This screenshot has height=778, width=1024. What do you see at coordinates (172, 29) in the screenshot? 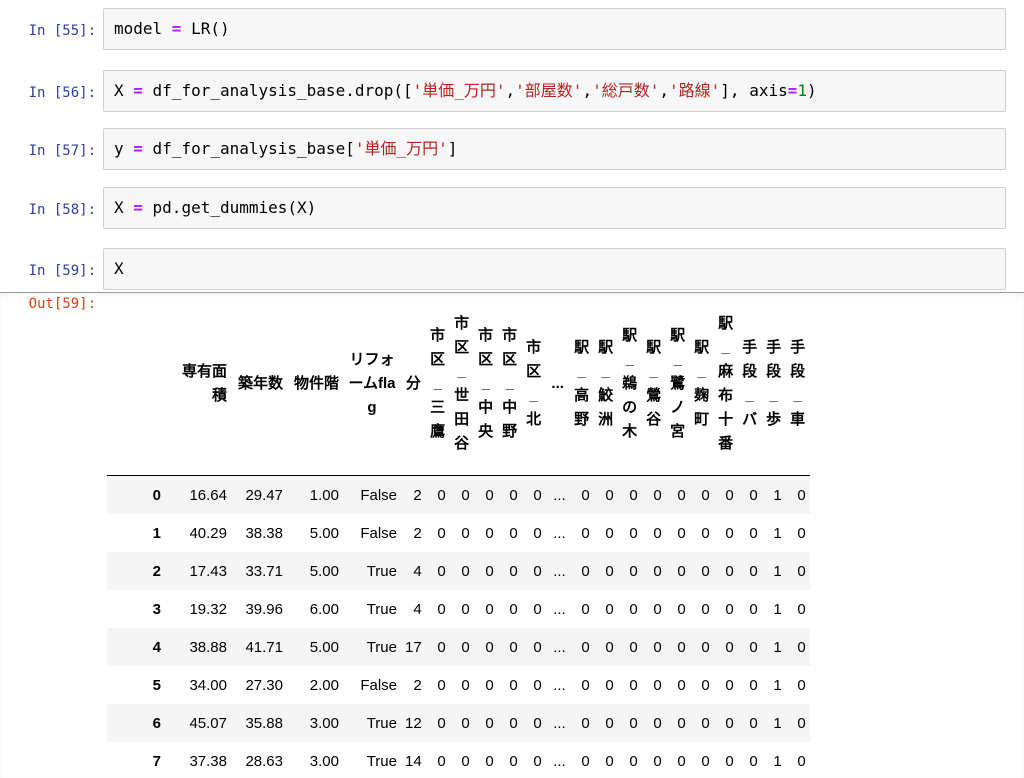
I see `code-text: model = LR()` at bounding box center [172, 29].